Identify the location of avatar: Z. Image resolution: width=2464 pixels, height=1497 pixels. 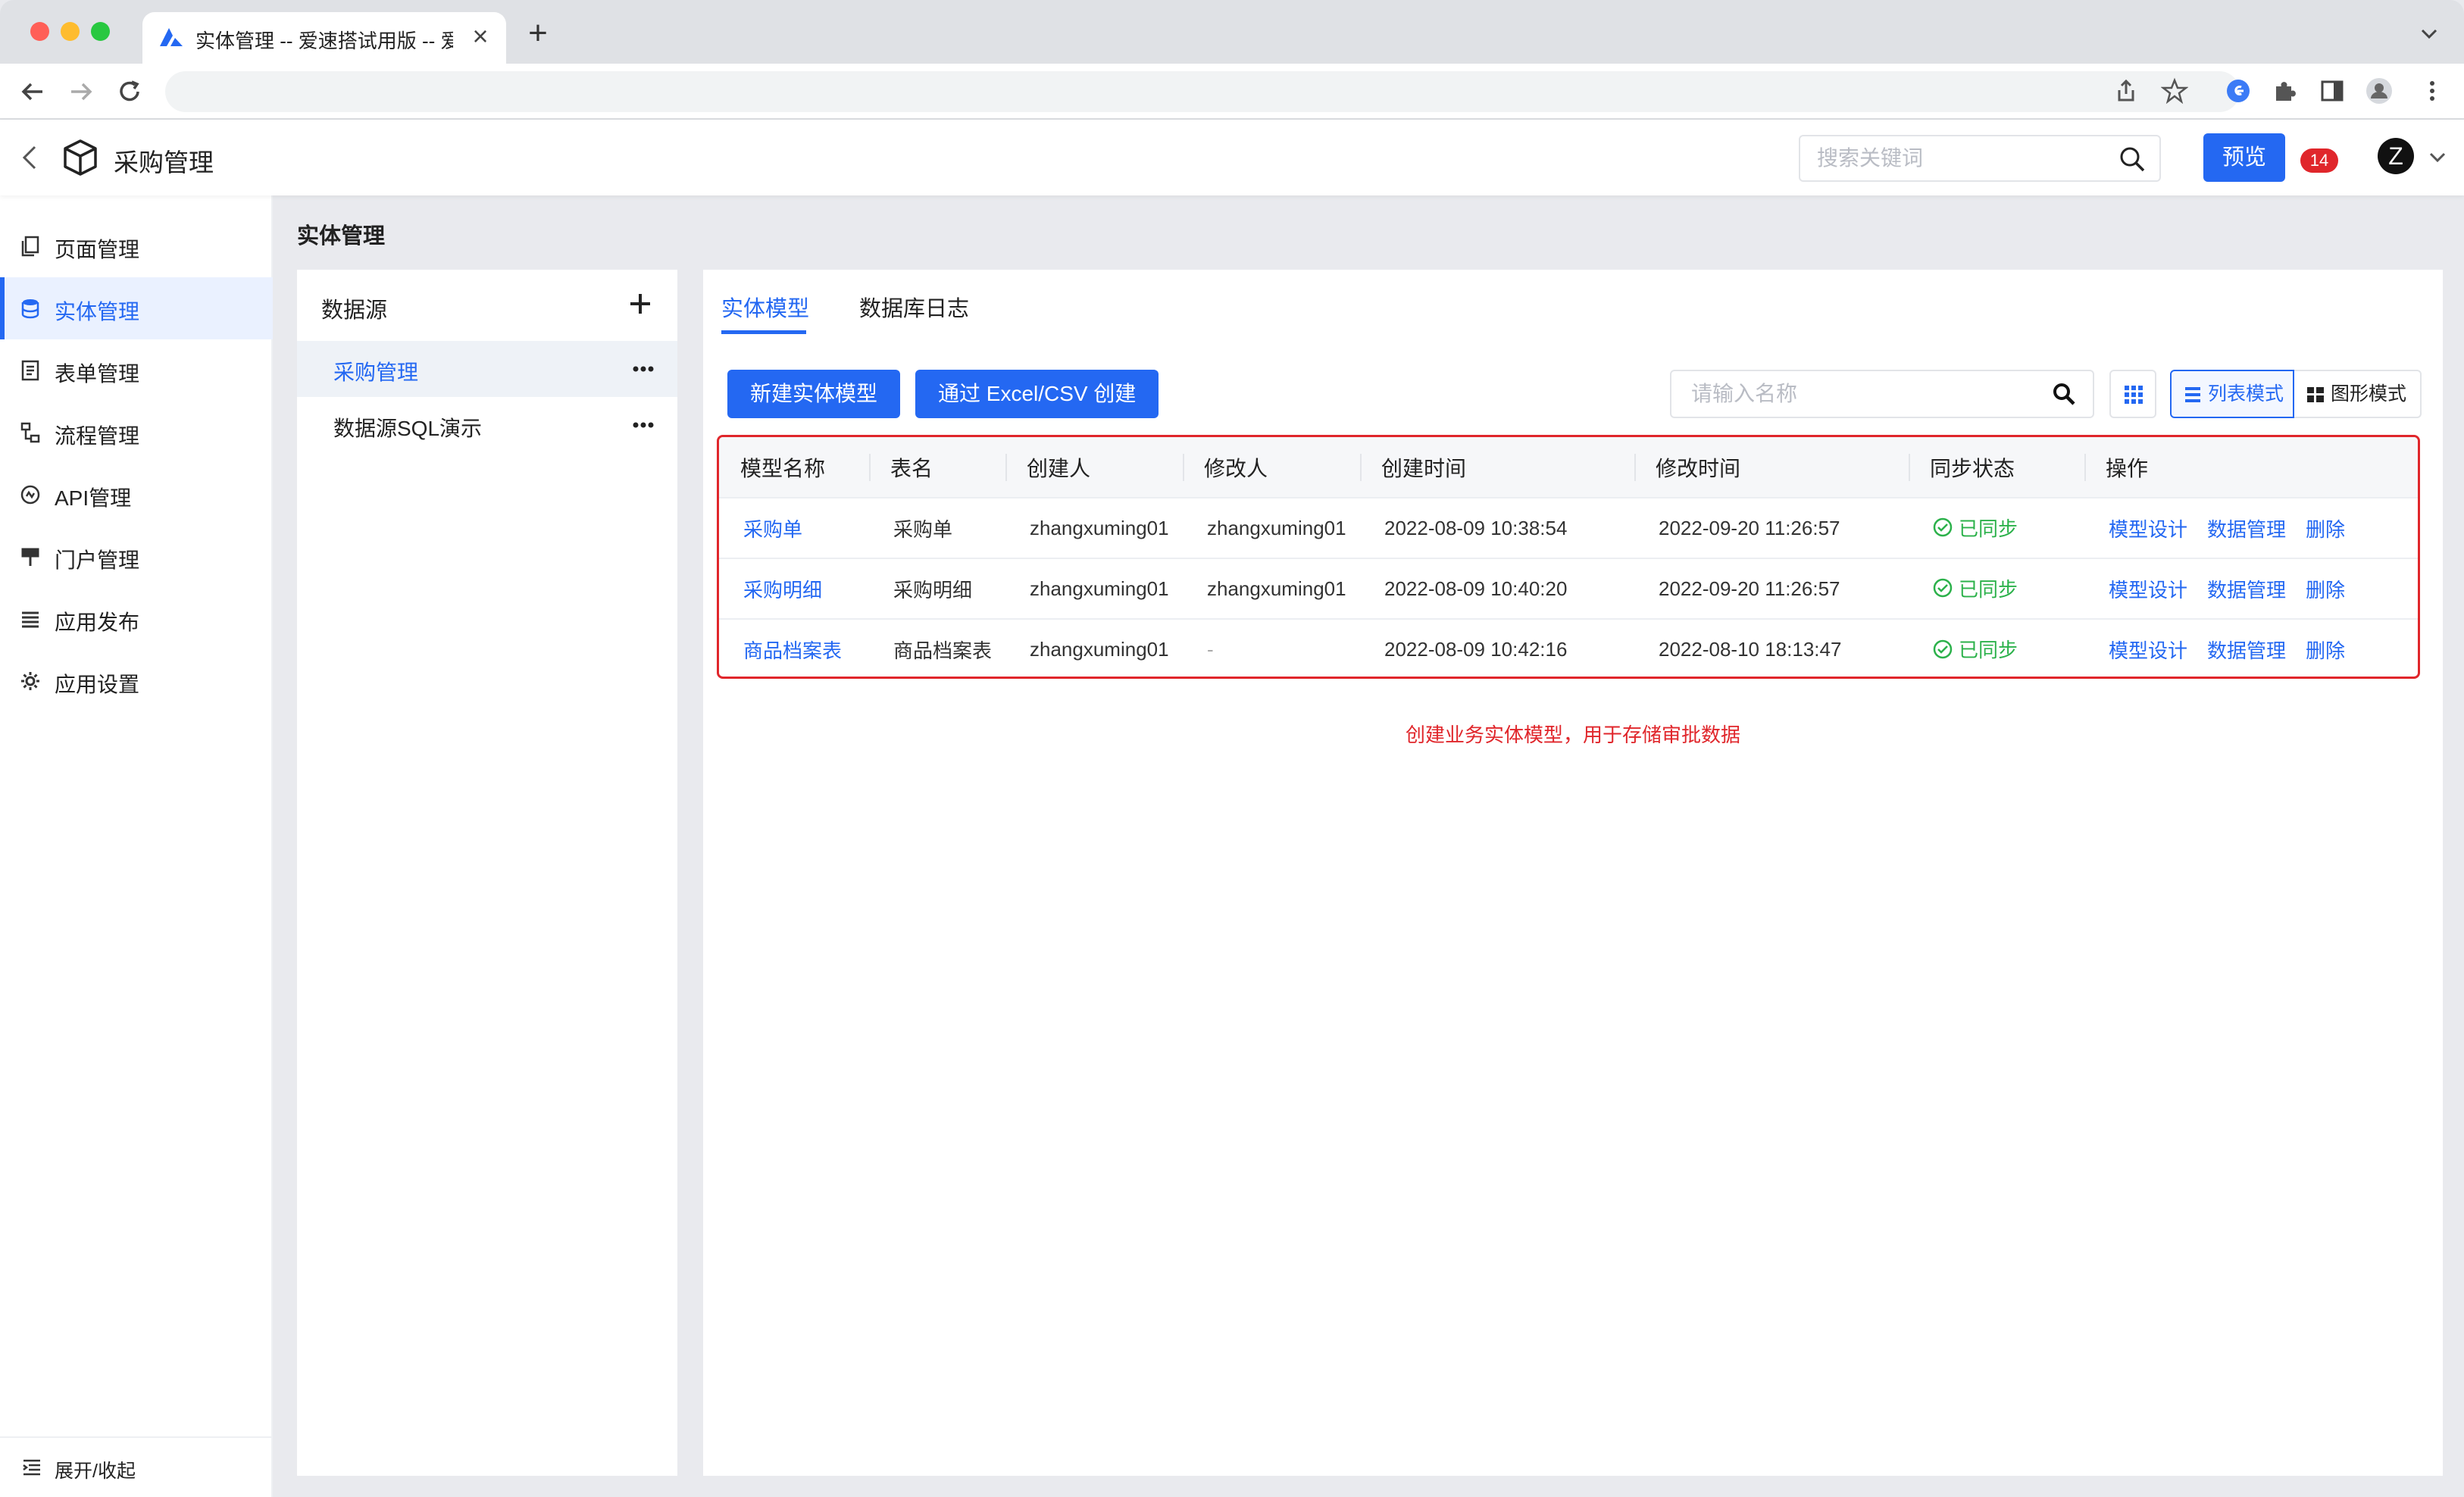
(2396, 156).